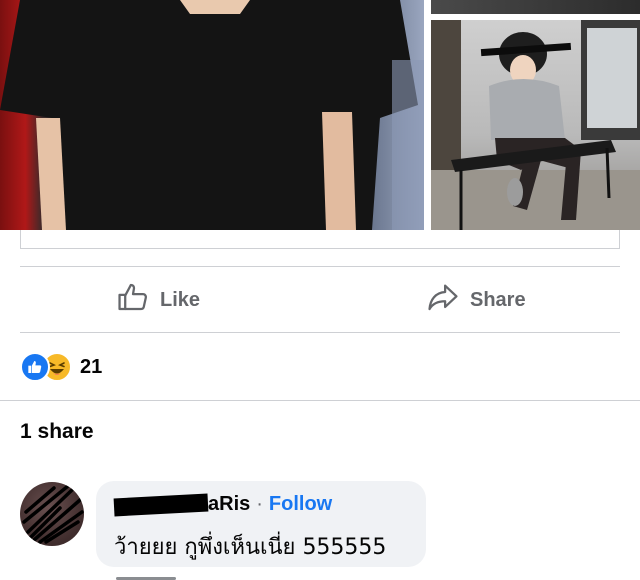  I want to click on link-preview-box-bottom, so click(320, 239).